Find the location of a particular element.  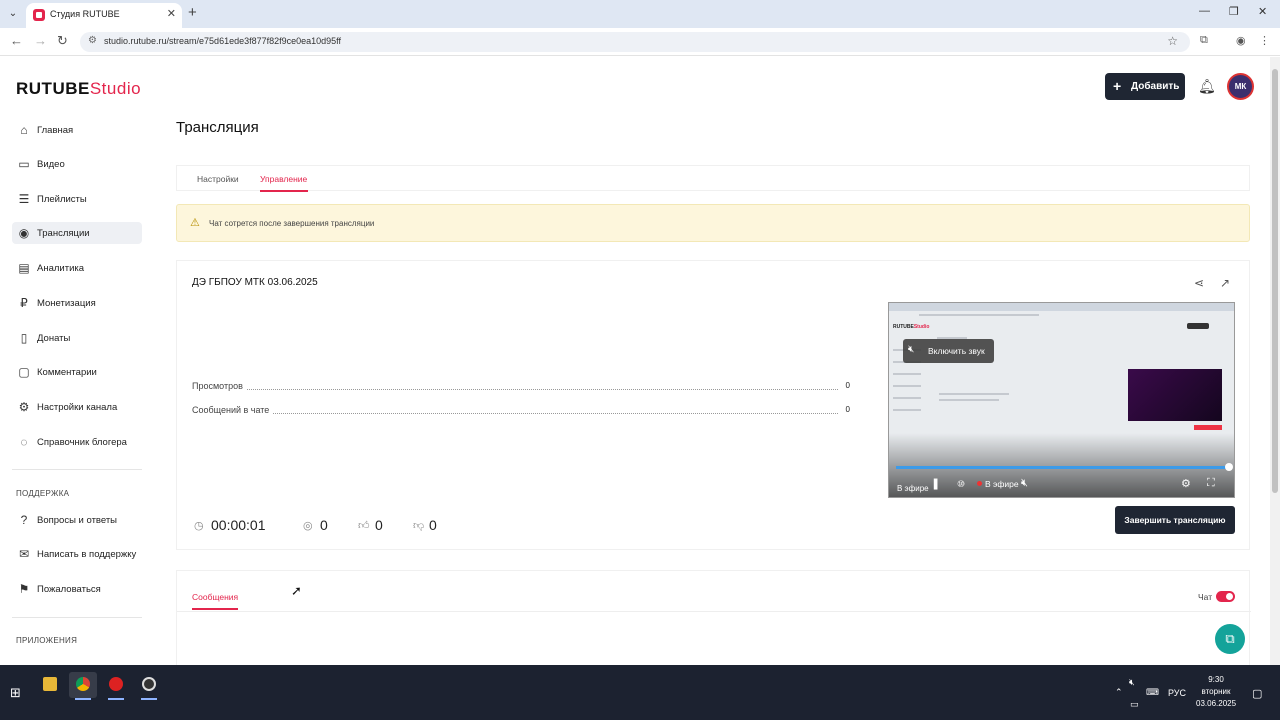

sidebar-item-broadcasts: ◉ Трансляции is located at coordinates (77, 233).